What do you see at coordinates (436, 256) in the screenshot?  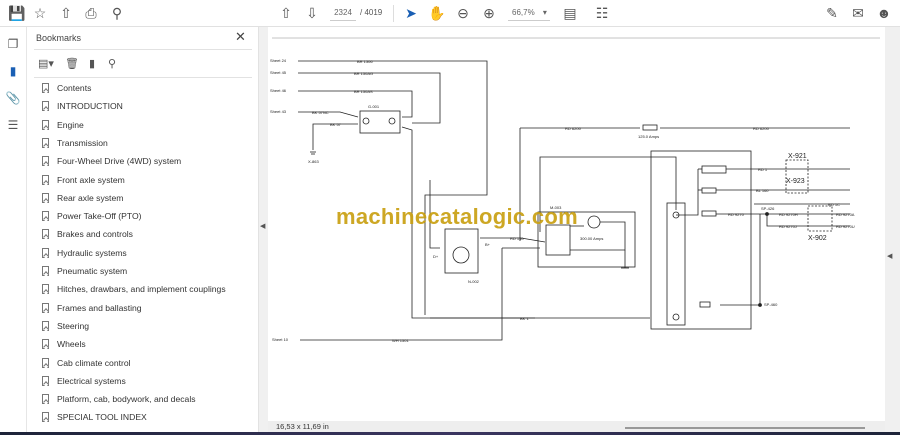 I see `svg-text: D+` at bounding box center [436, 256].